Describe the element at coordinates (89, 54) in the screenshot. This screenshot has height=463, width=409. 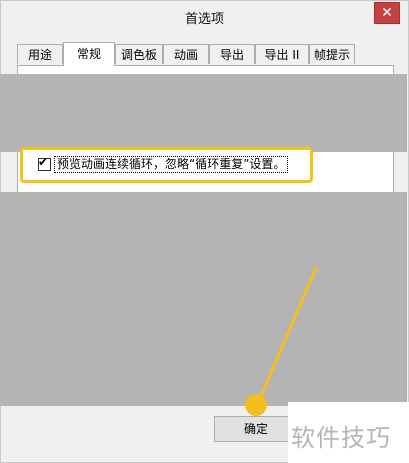
I see `tab-general: 常规` at that location.